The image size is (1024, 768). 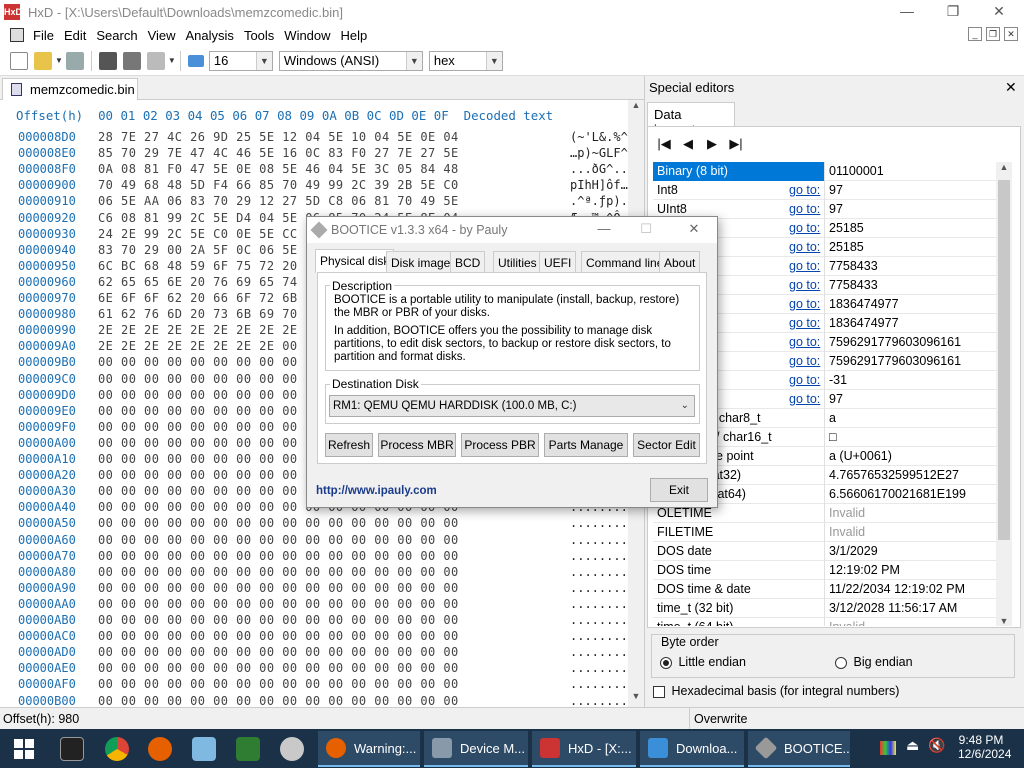 What do you see at coordinates (117, 749) in the screenshot?
I see `chrome-icon` at bounding box center [117, 749].